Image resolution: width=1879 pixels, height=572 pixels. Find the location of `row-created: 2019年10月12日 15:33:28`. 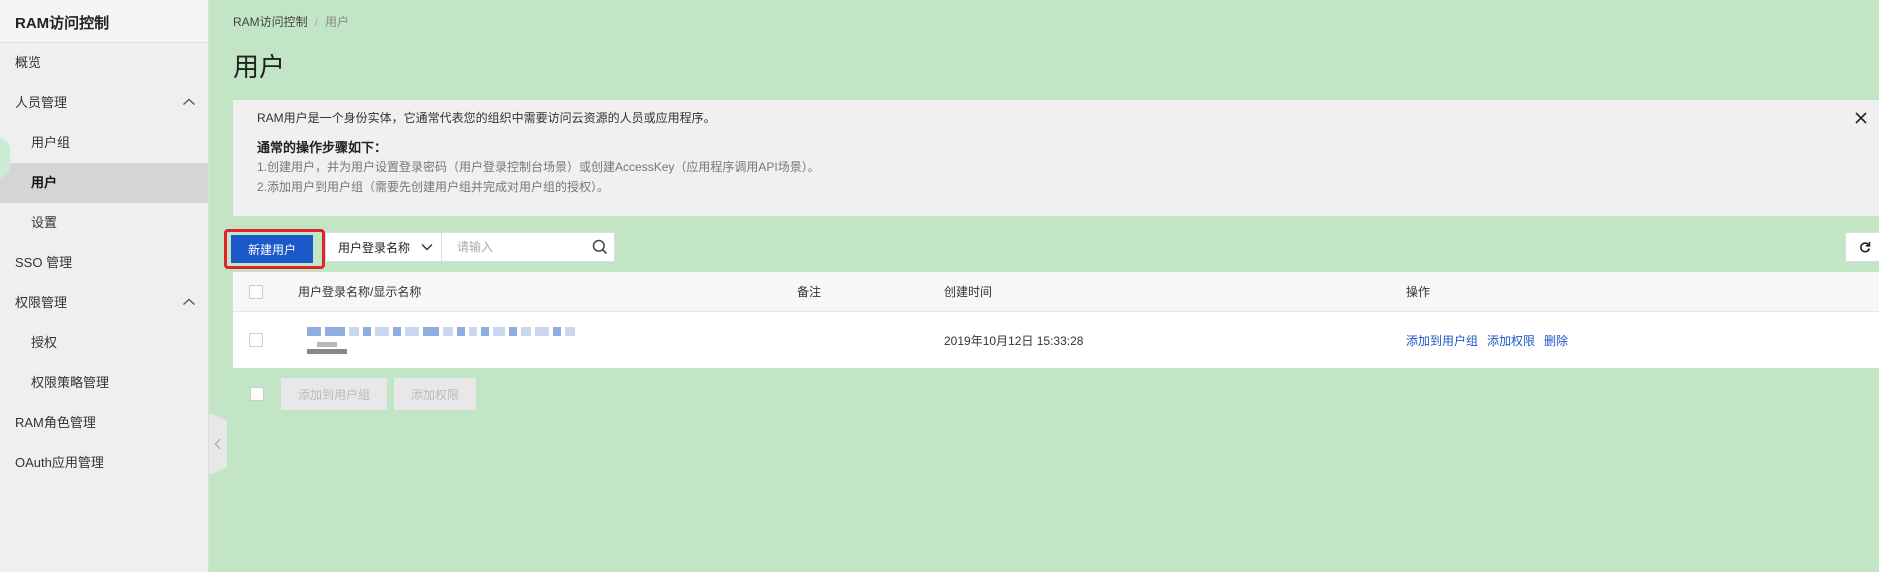

row-created: 2019年10月12日 15:33:28 is located at coordinates (1014, 340).